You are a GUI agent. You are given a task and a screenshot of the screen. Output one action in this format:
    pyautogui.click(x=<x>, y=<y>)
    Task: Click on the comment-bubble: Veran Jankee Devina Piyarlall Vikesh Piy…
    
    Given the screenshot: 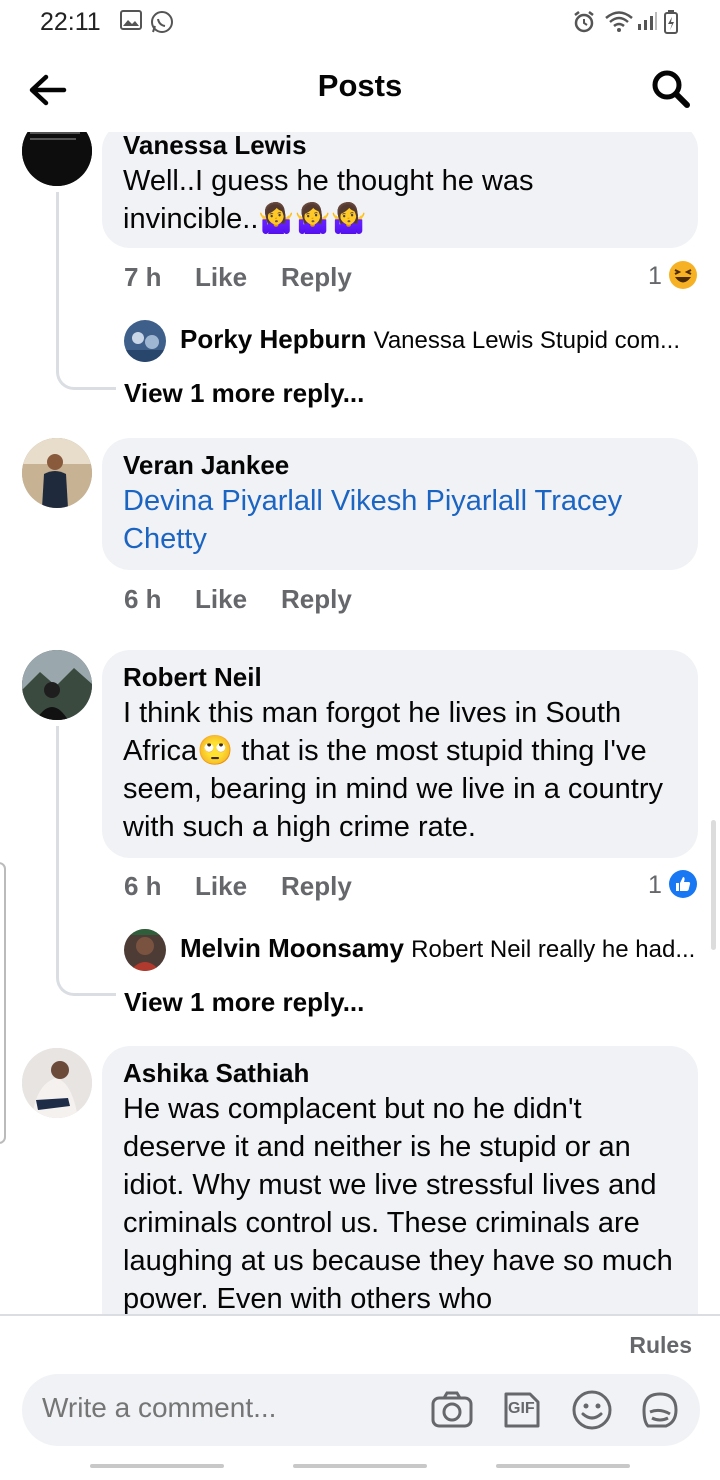 What is the action you would take?
    pyautogui.click(x=400, y=504)
    